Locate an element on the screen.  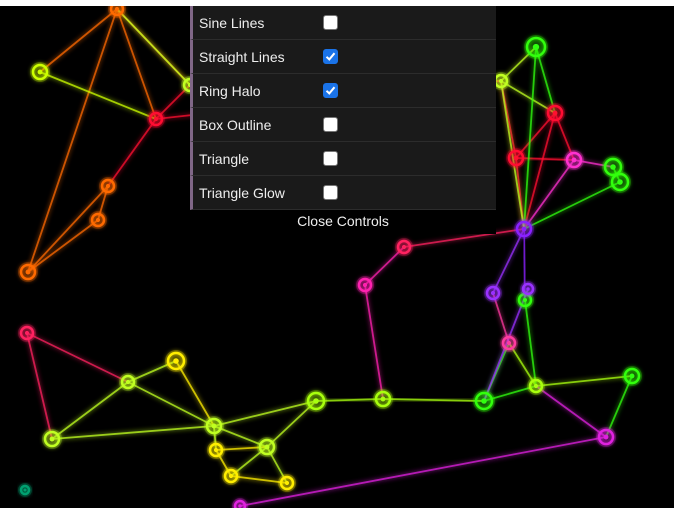
straight-lines-checkbox is located at coordinates (330, 56).